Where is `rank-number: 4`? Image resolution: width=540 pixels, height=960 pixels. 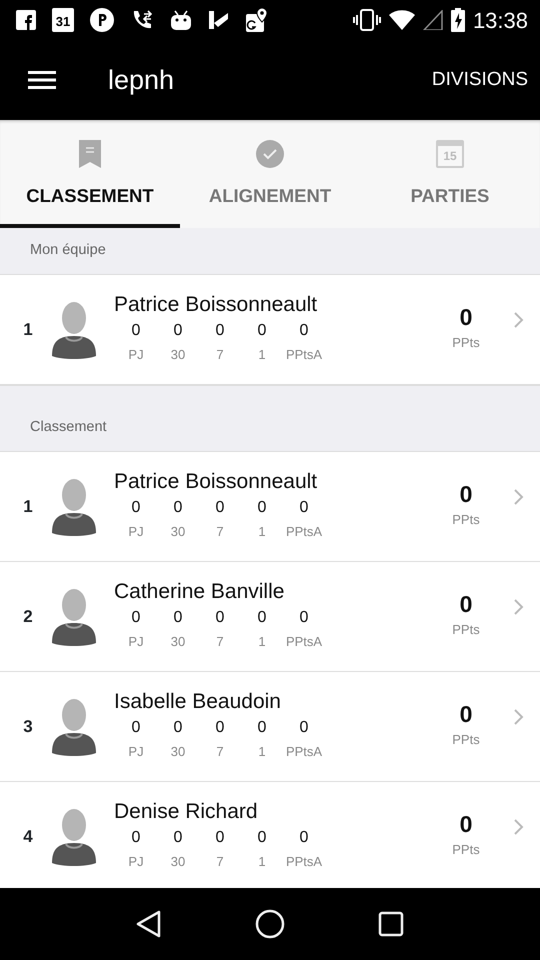 rank-number: 4 is located at coordinates (28, 837).